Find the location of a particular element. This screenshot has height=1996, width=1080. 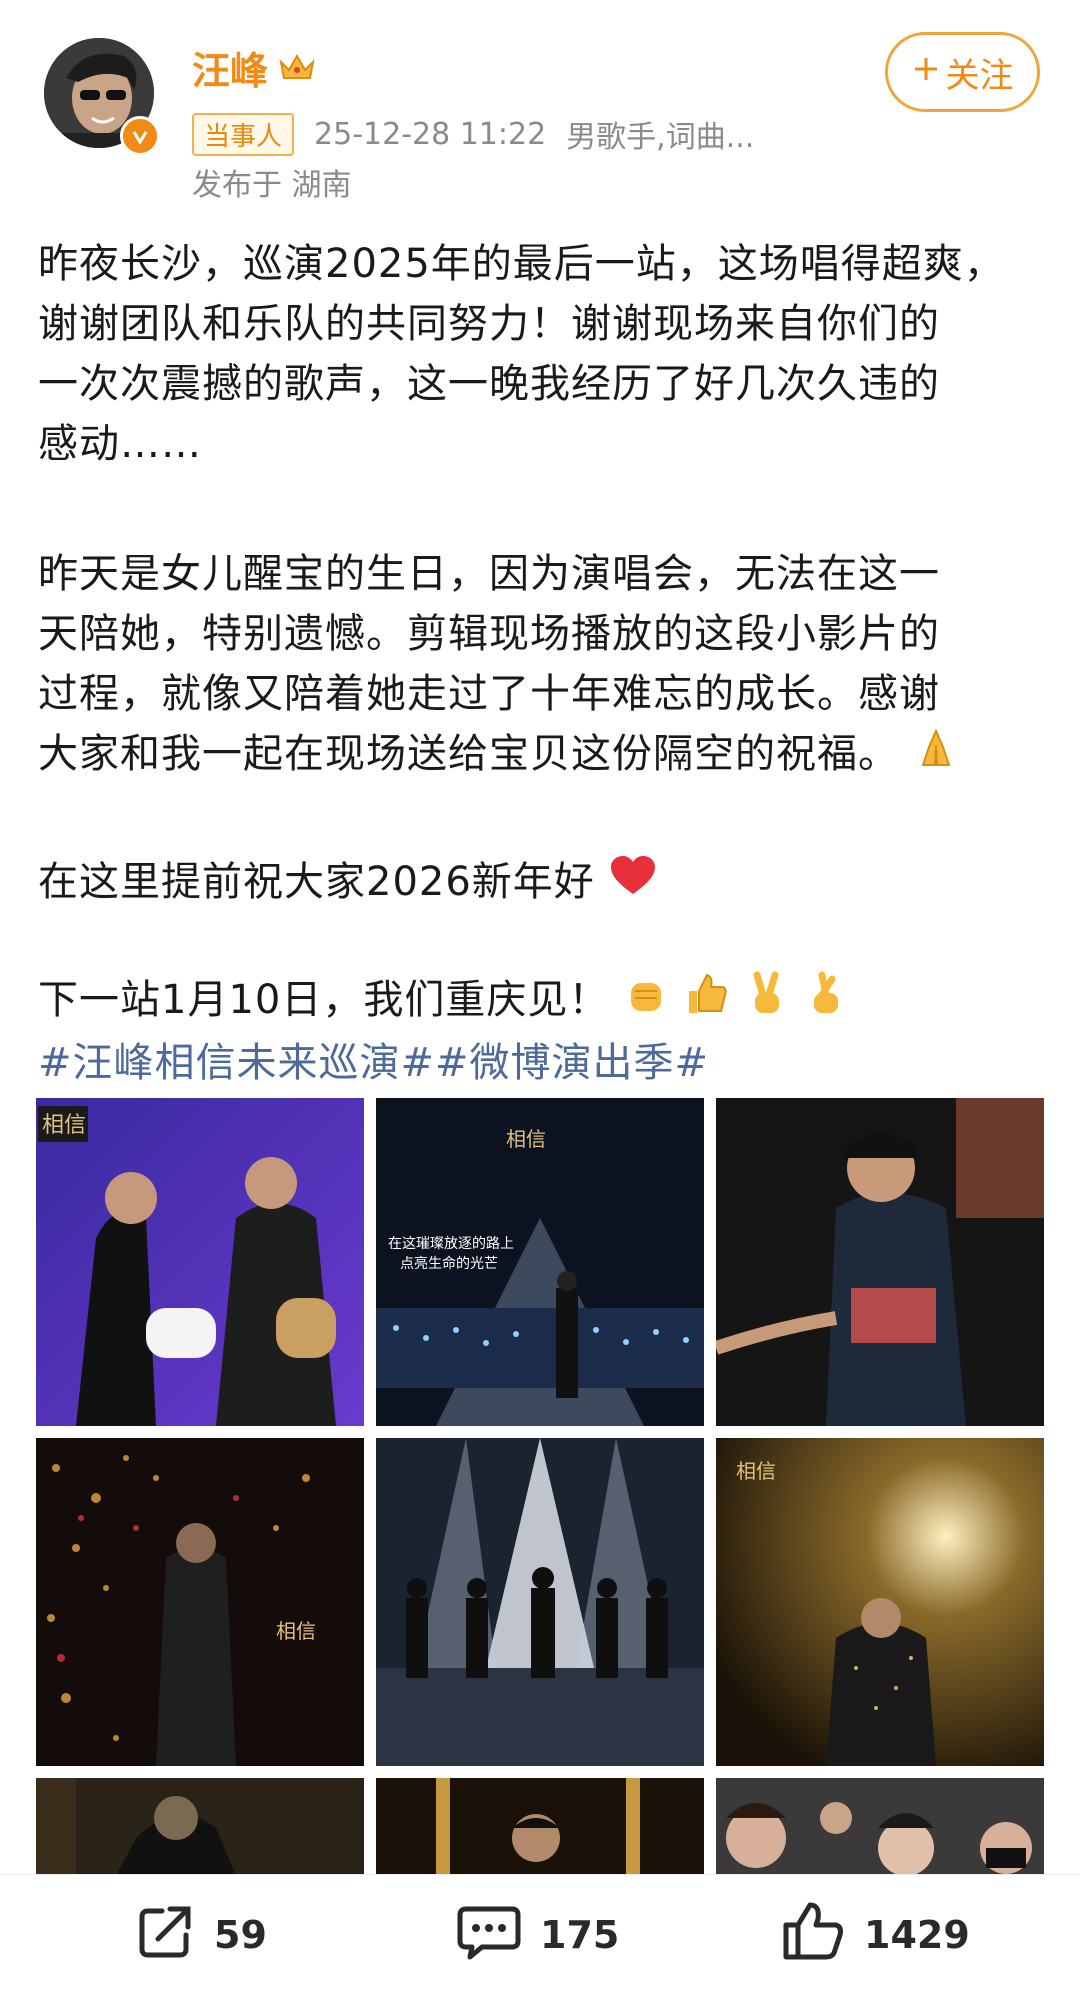

like-button: 1429 is located at coordinates (875, 1933).